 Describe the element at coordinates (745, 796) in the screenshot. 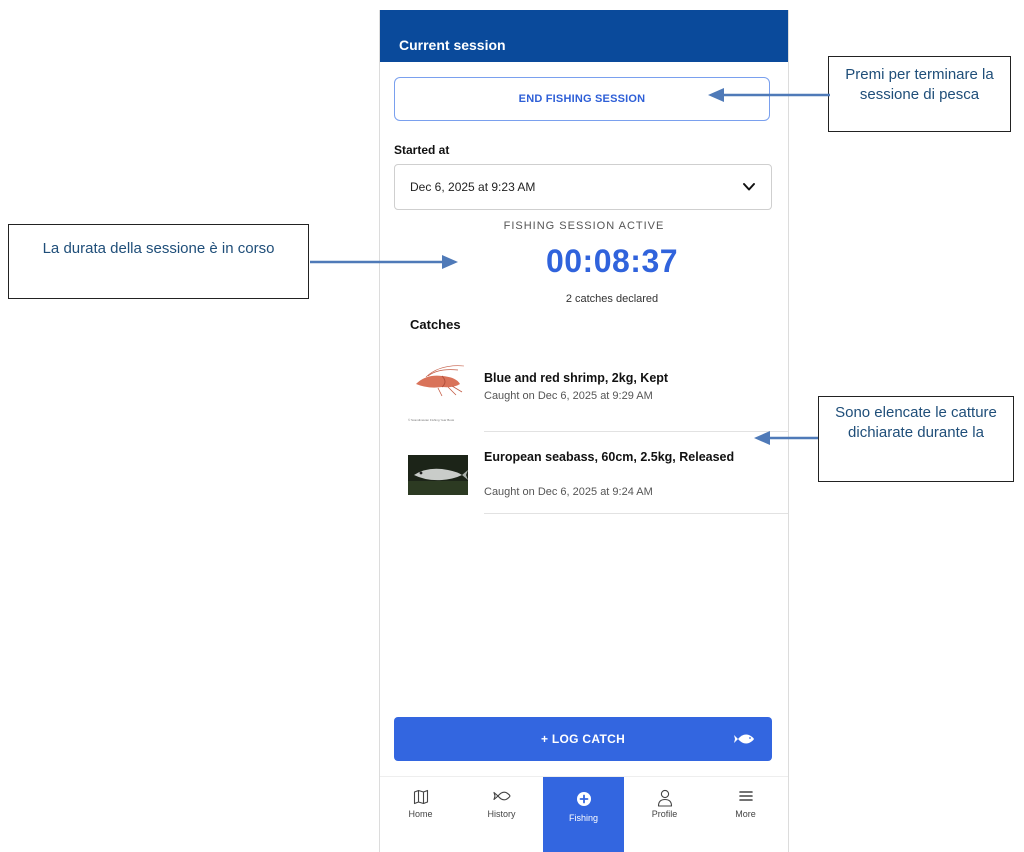

I see `menu-icon` at that location.